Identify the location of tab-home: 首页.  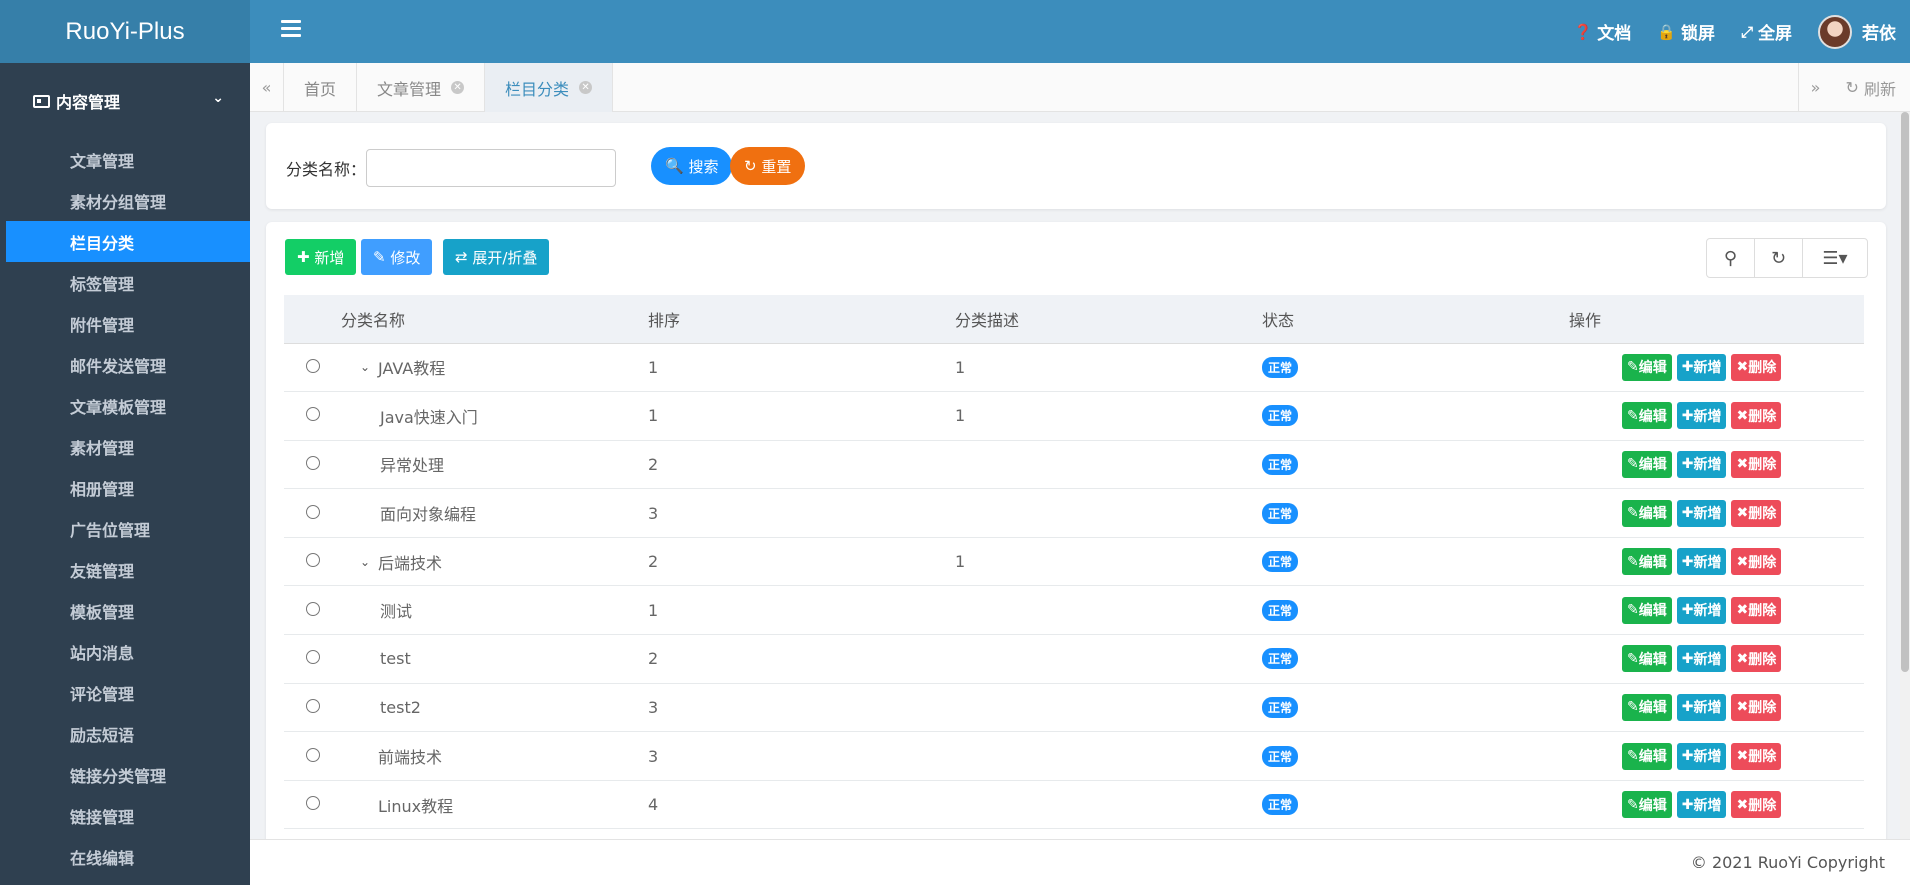
(321, 87).